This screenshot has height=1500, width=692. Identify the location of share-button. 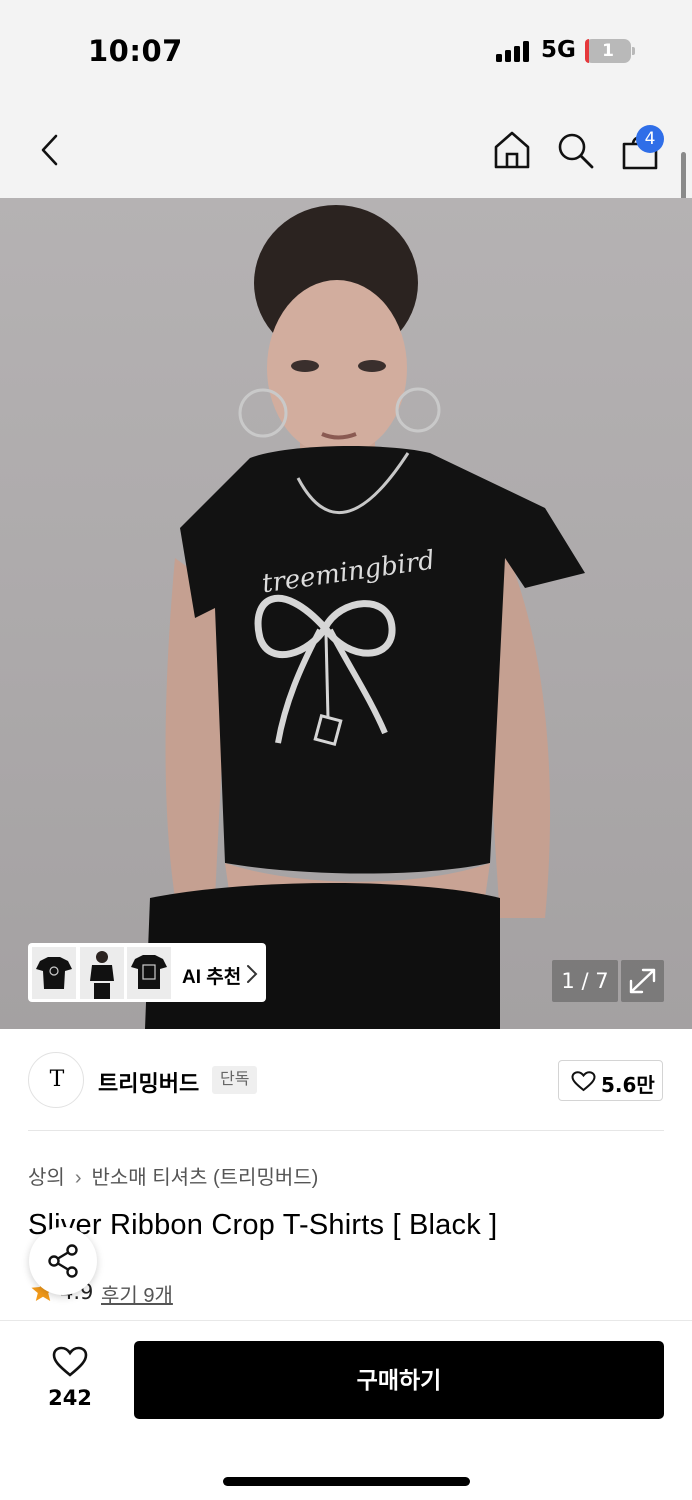
(63, 1261).